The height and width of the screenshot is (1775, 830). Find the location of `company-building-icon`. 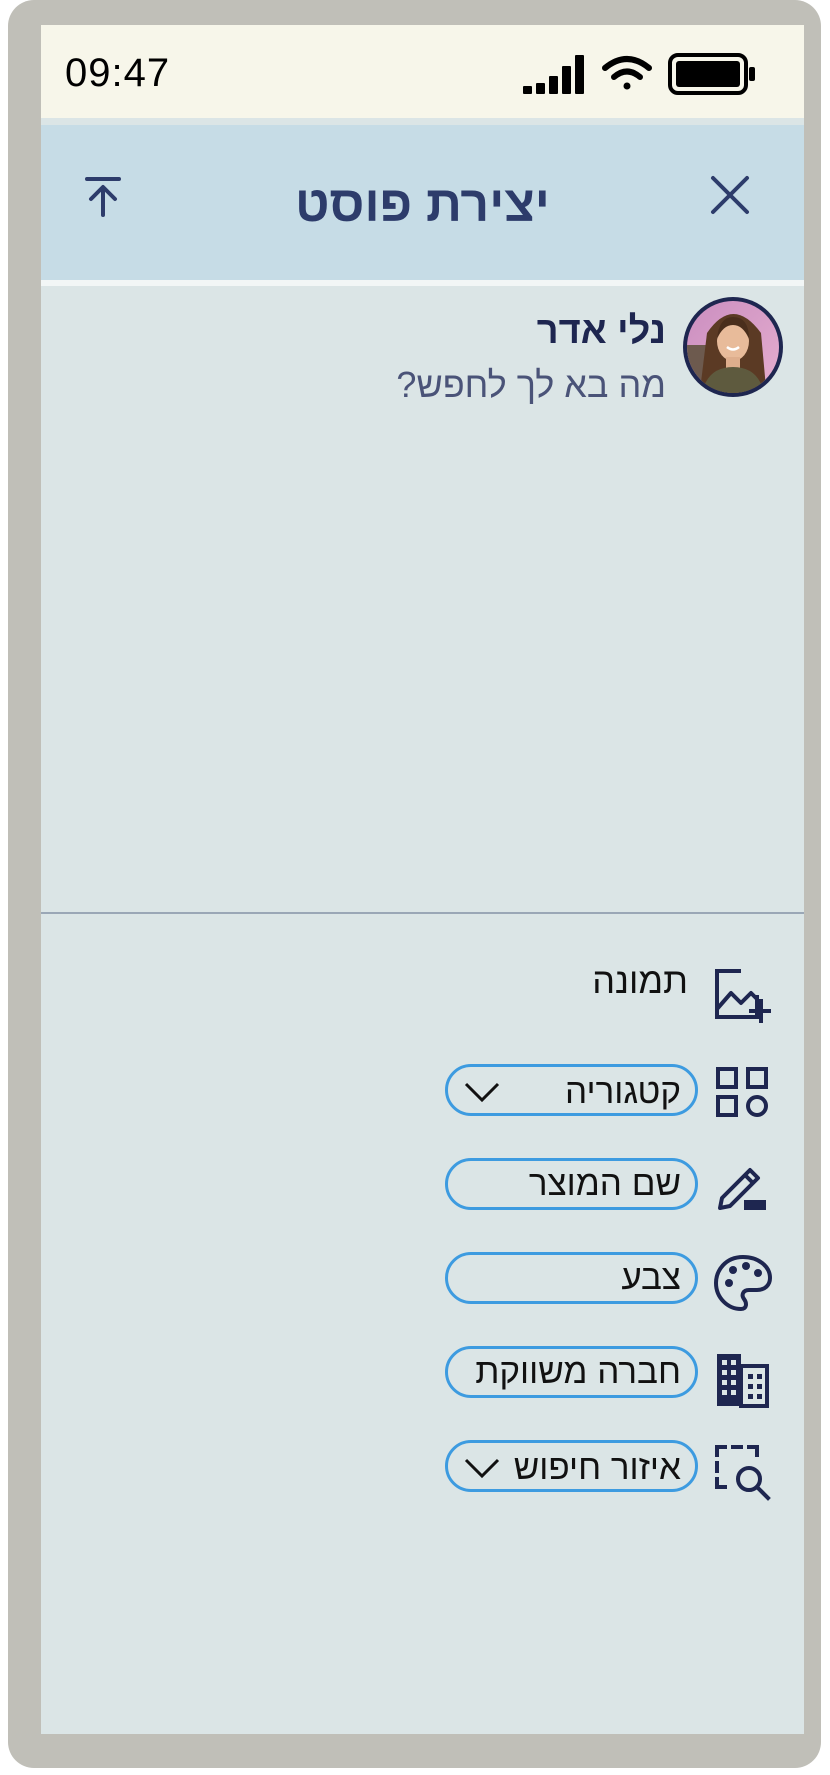

company-building-icon is located at coordinates (743, 1381).